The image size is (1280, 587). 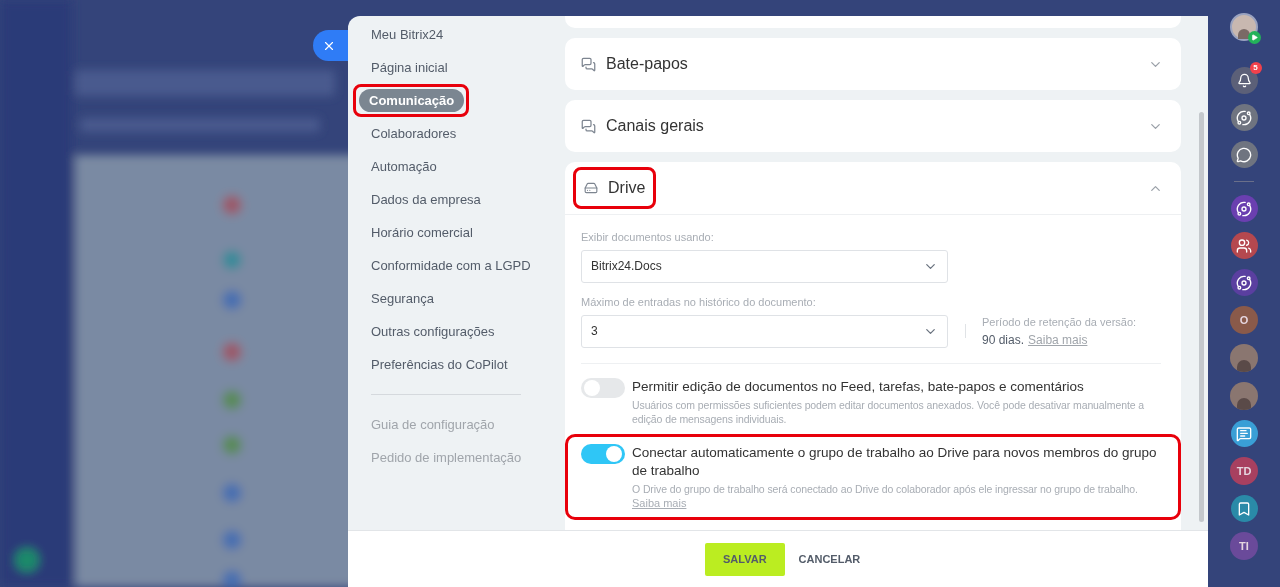 What do you see at coordinates (407, 34) in the screenshot?
I see `nav-item: Meu Bitrix24` at bounding box center [407, 34].